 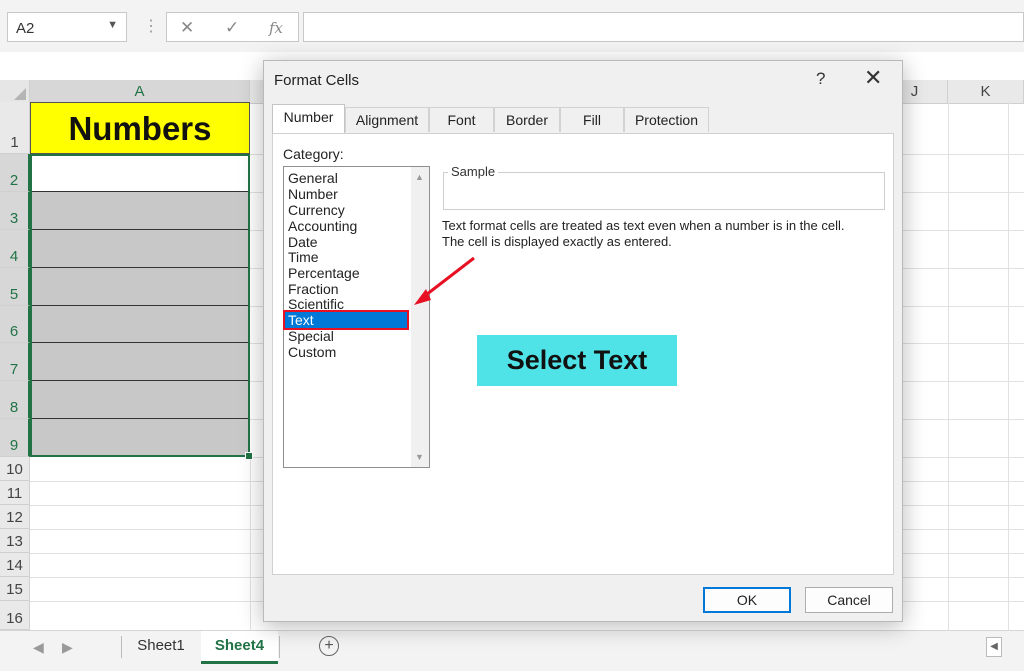 What do you see at coordinates (15, 211) in the screenshot?
I see `row-header-3: 3` at bounding box center [15, 211].